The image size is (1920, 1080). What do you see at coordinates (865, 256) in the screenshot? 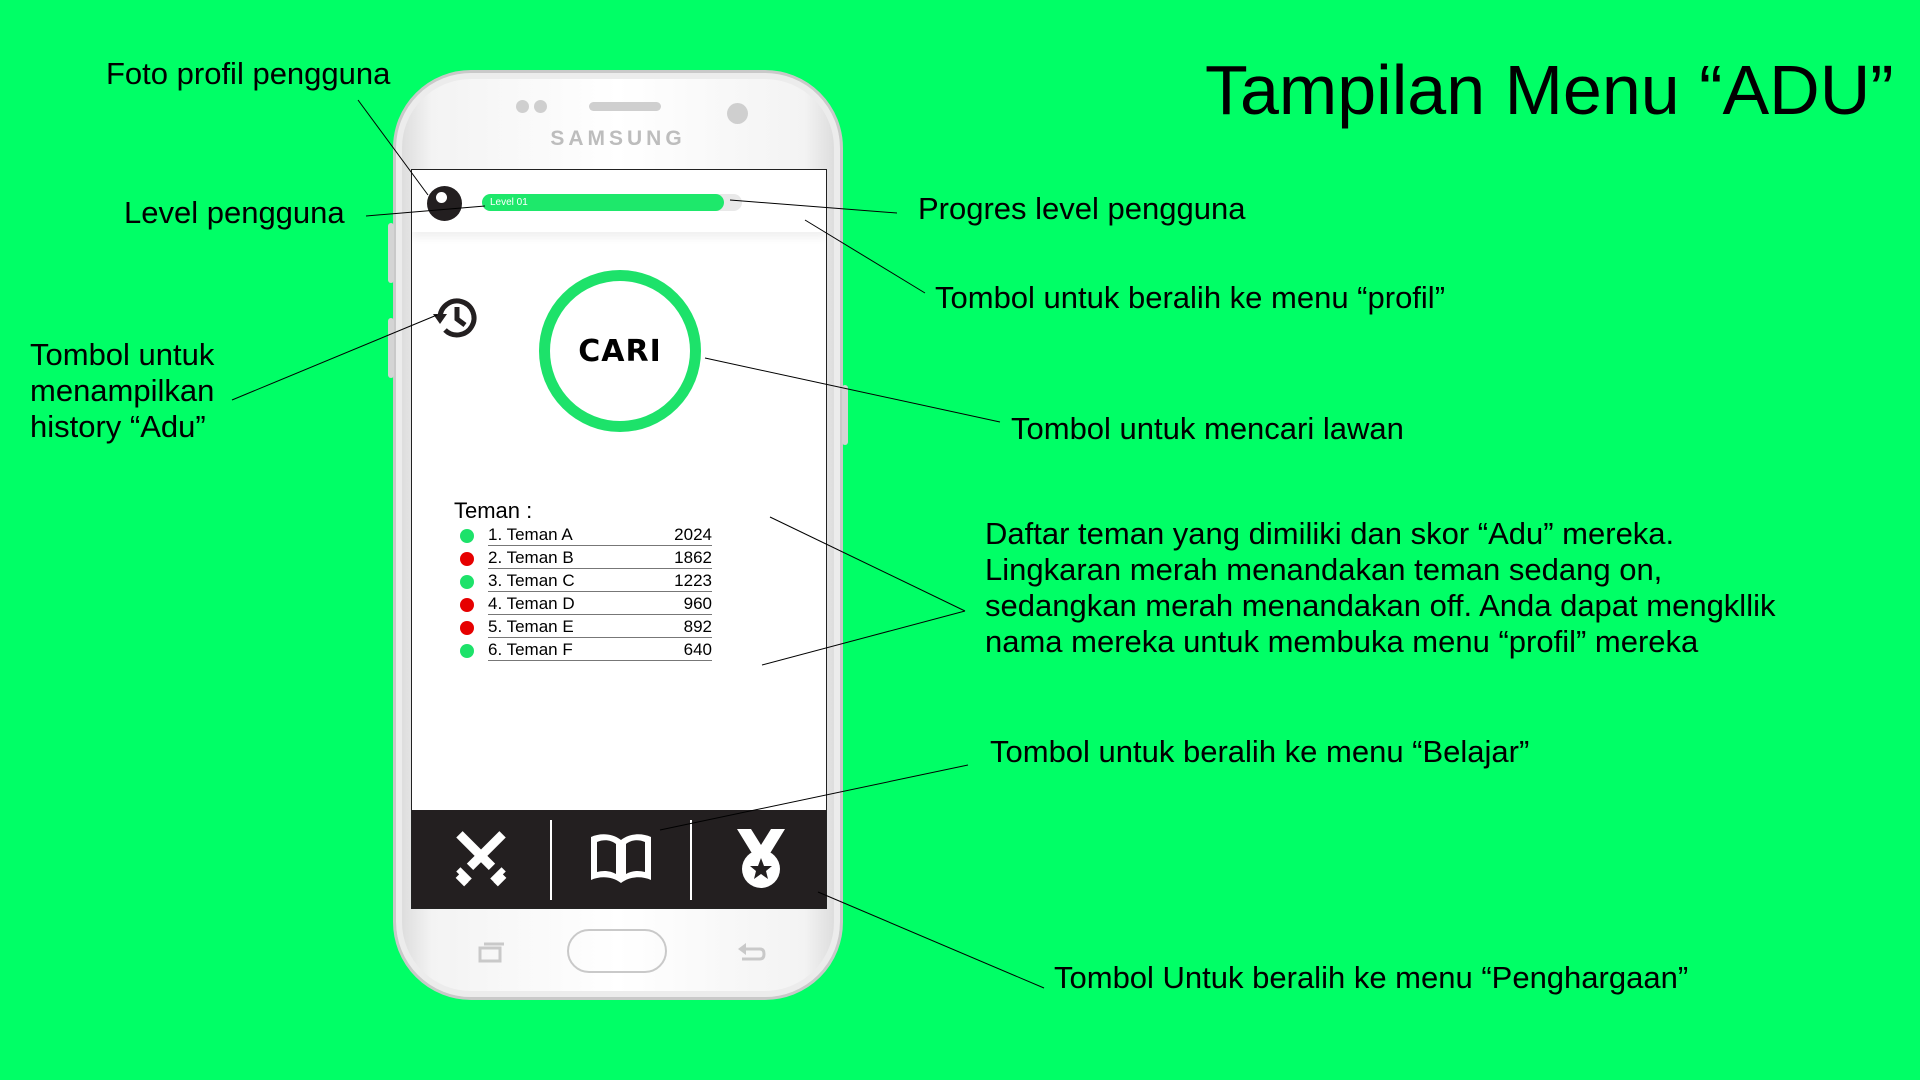
I see `leader-line-profil` at bounding box center [865, 256].